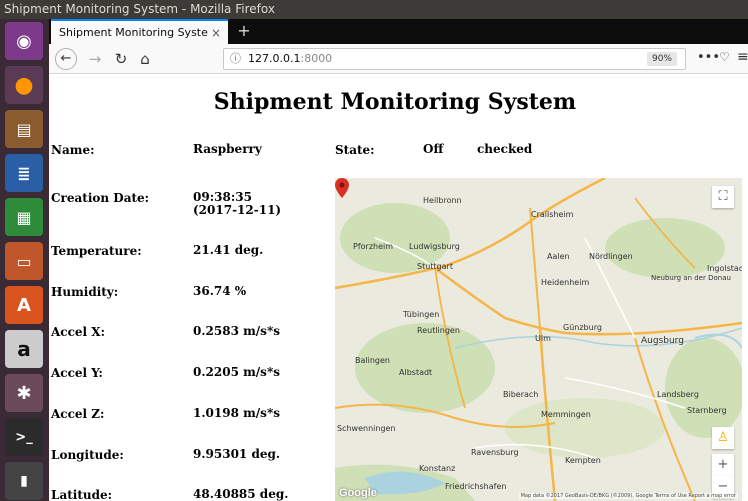  What do you see at coordinates (691, 278) in the screenshot?
I see `map-city-label: Neuburg an der Donau` at bounding box center [691, 278].